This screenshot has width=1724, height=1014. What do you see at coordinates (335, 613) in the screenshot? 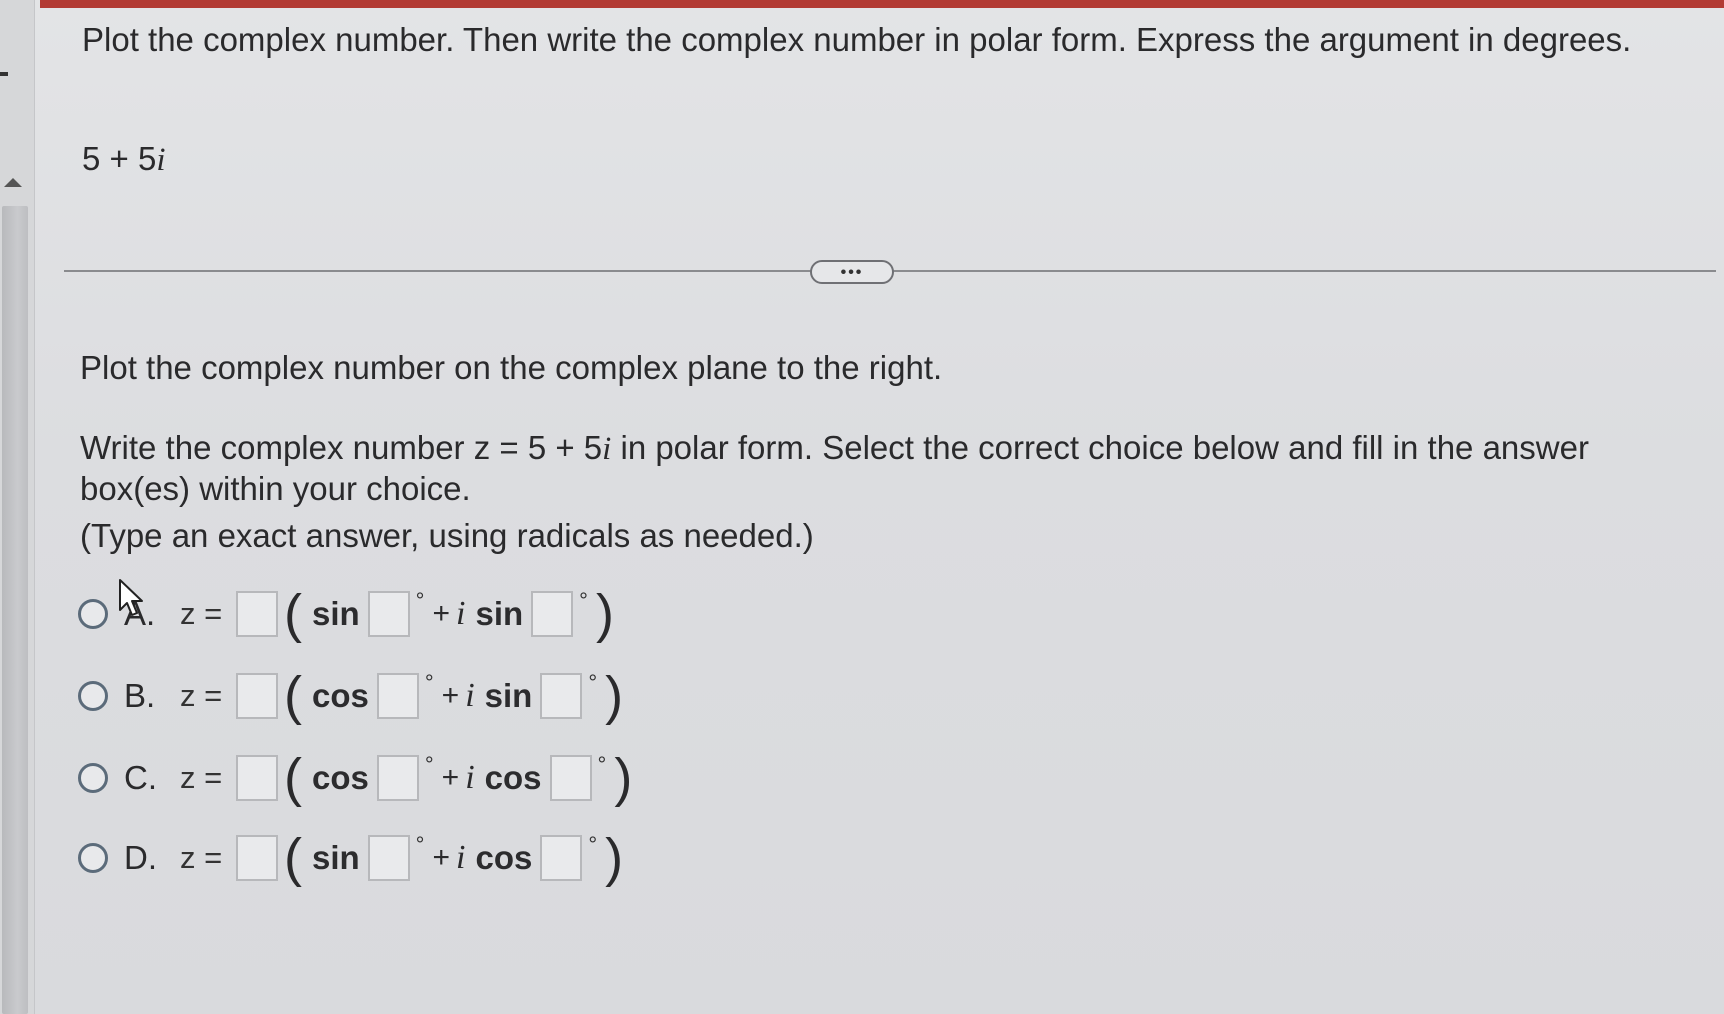
I see `choice-a-fn1: sin` at bounding box center [335, 613].